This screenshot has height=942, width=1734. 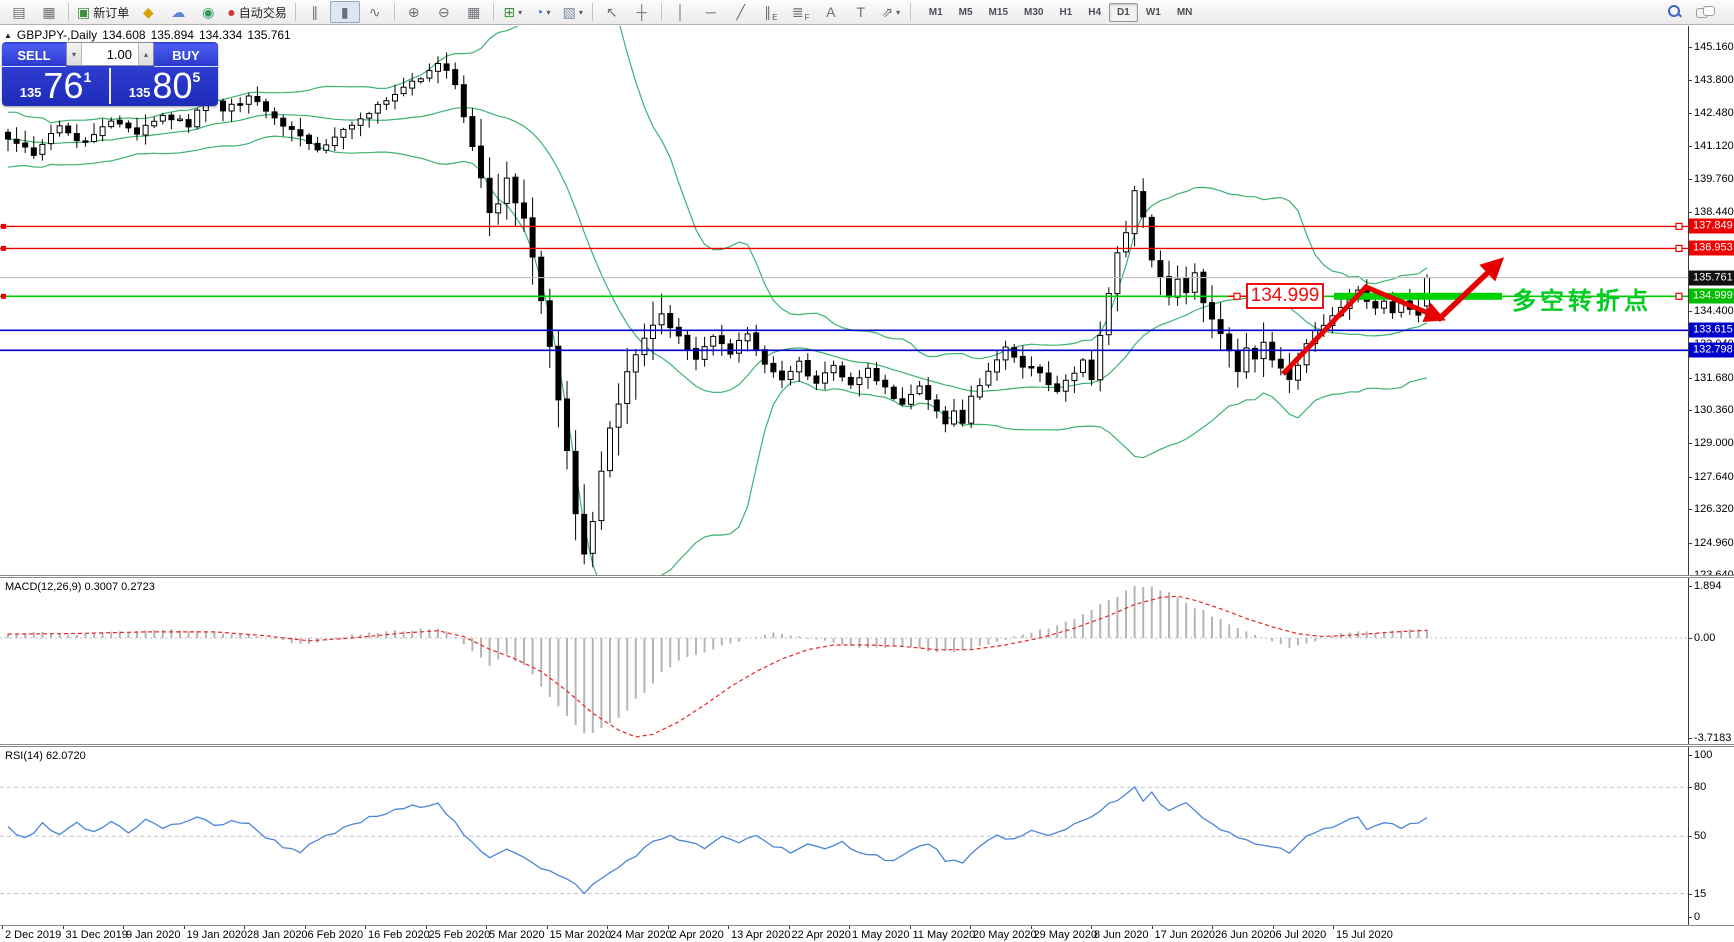 What do you see at coordinates (867, 576) in the screenshot?
I see `panel-splitter-macd` at bounding box center [867, 576].